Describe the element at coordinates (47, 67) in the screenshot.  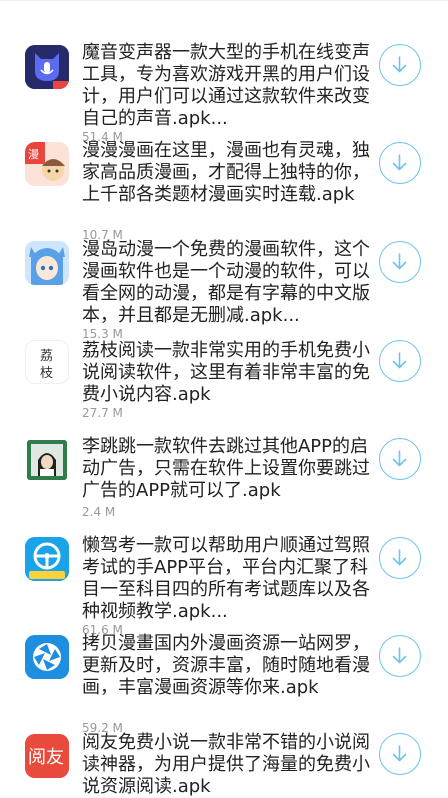
I see `voice-changer-icon` at that location.